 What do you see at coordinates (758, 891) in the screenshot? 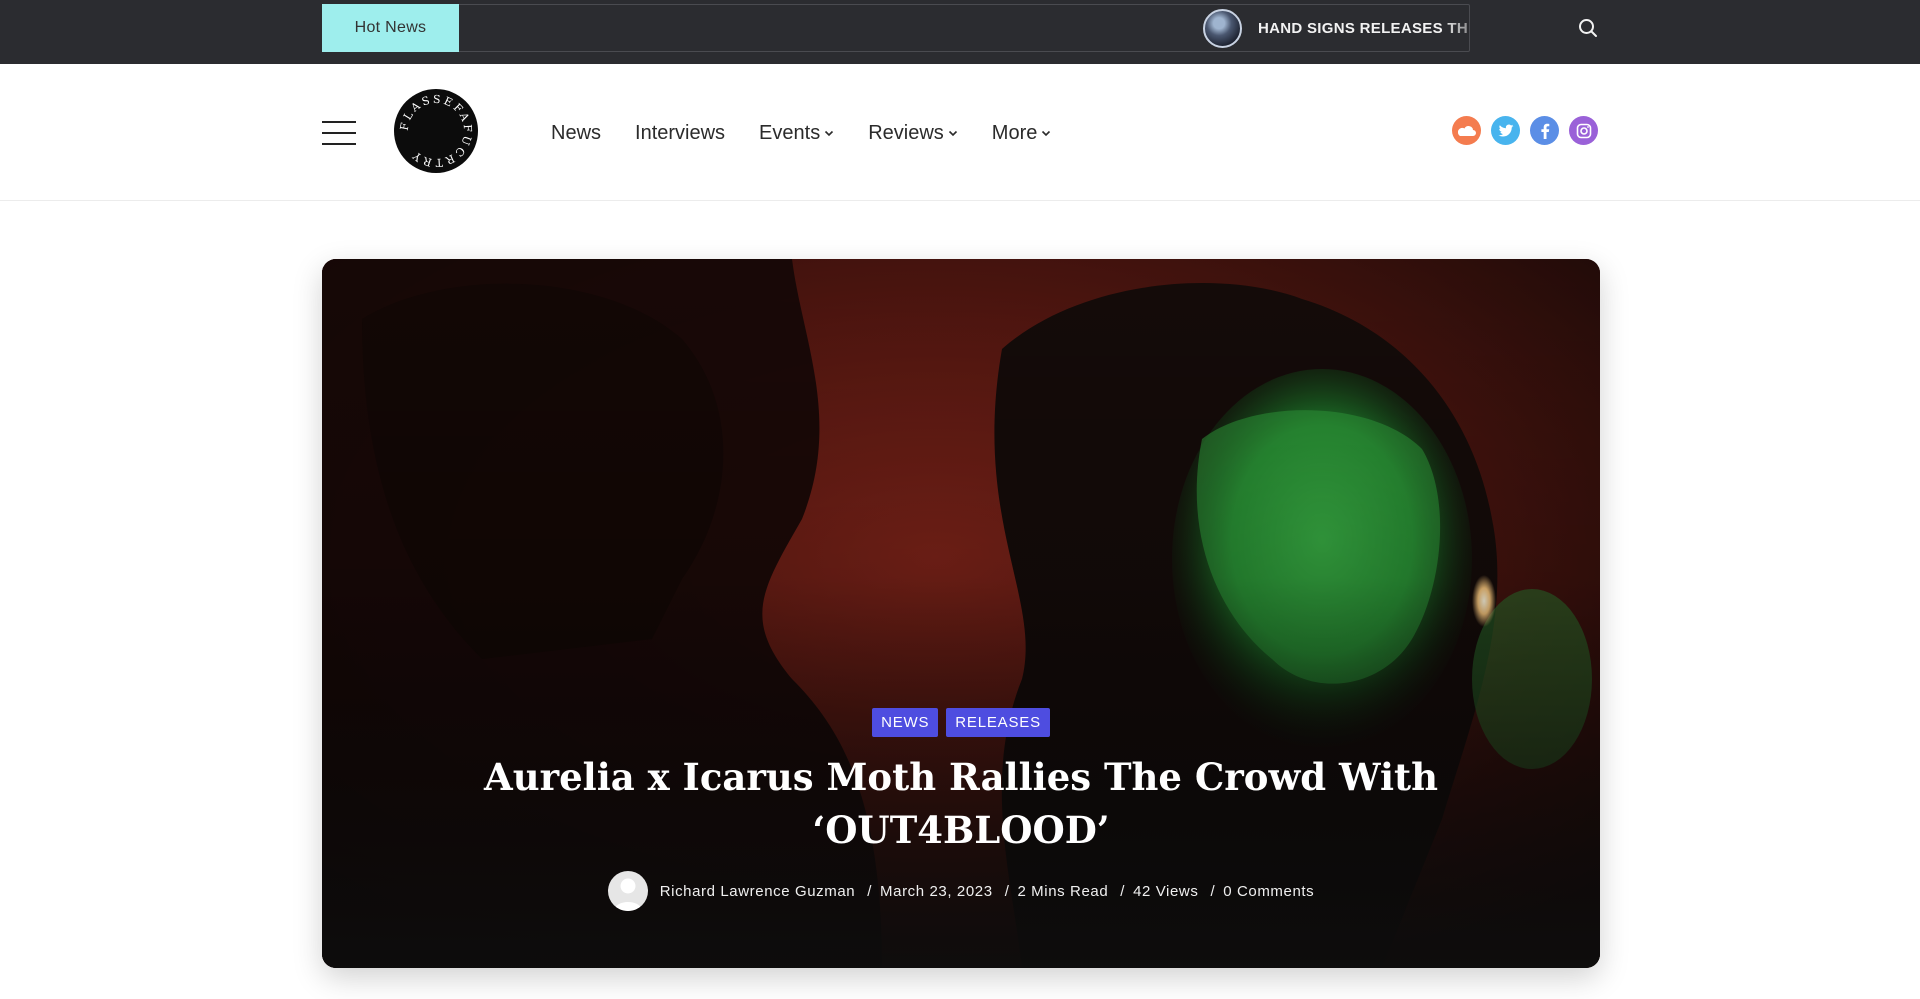
I see `author-name: Richard Lawrence Guzman` at bounding box center [758, 891].